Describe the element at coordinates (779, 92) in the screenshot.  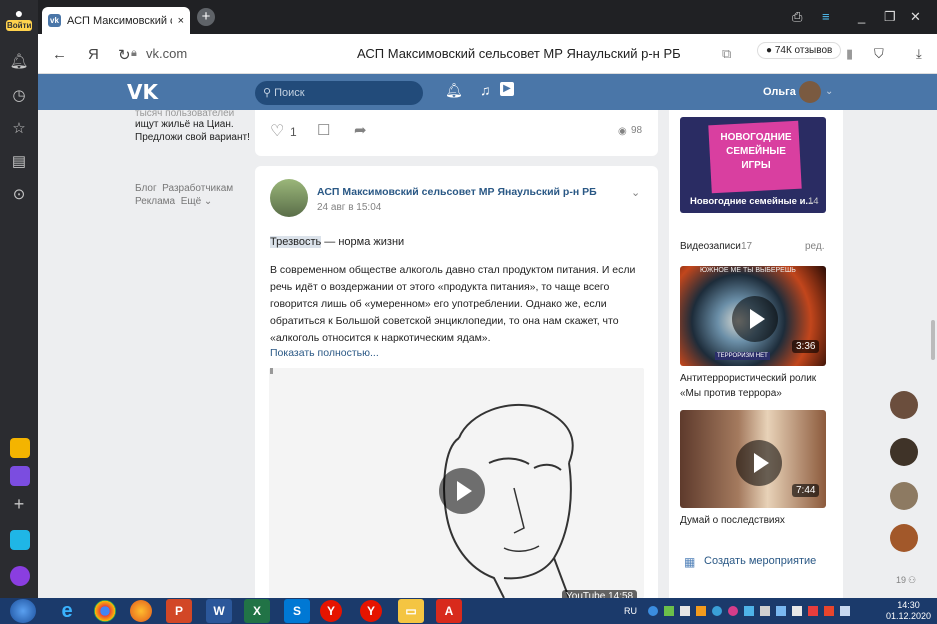
I see `user-name: Ольга` at that location.